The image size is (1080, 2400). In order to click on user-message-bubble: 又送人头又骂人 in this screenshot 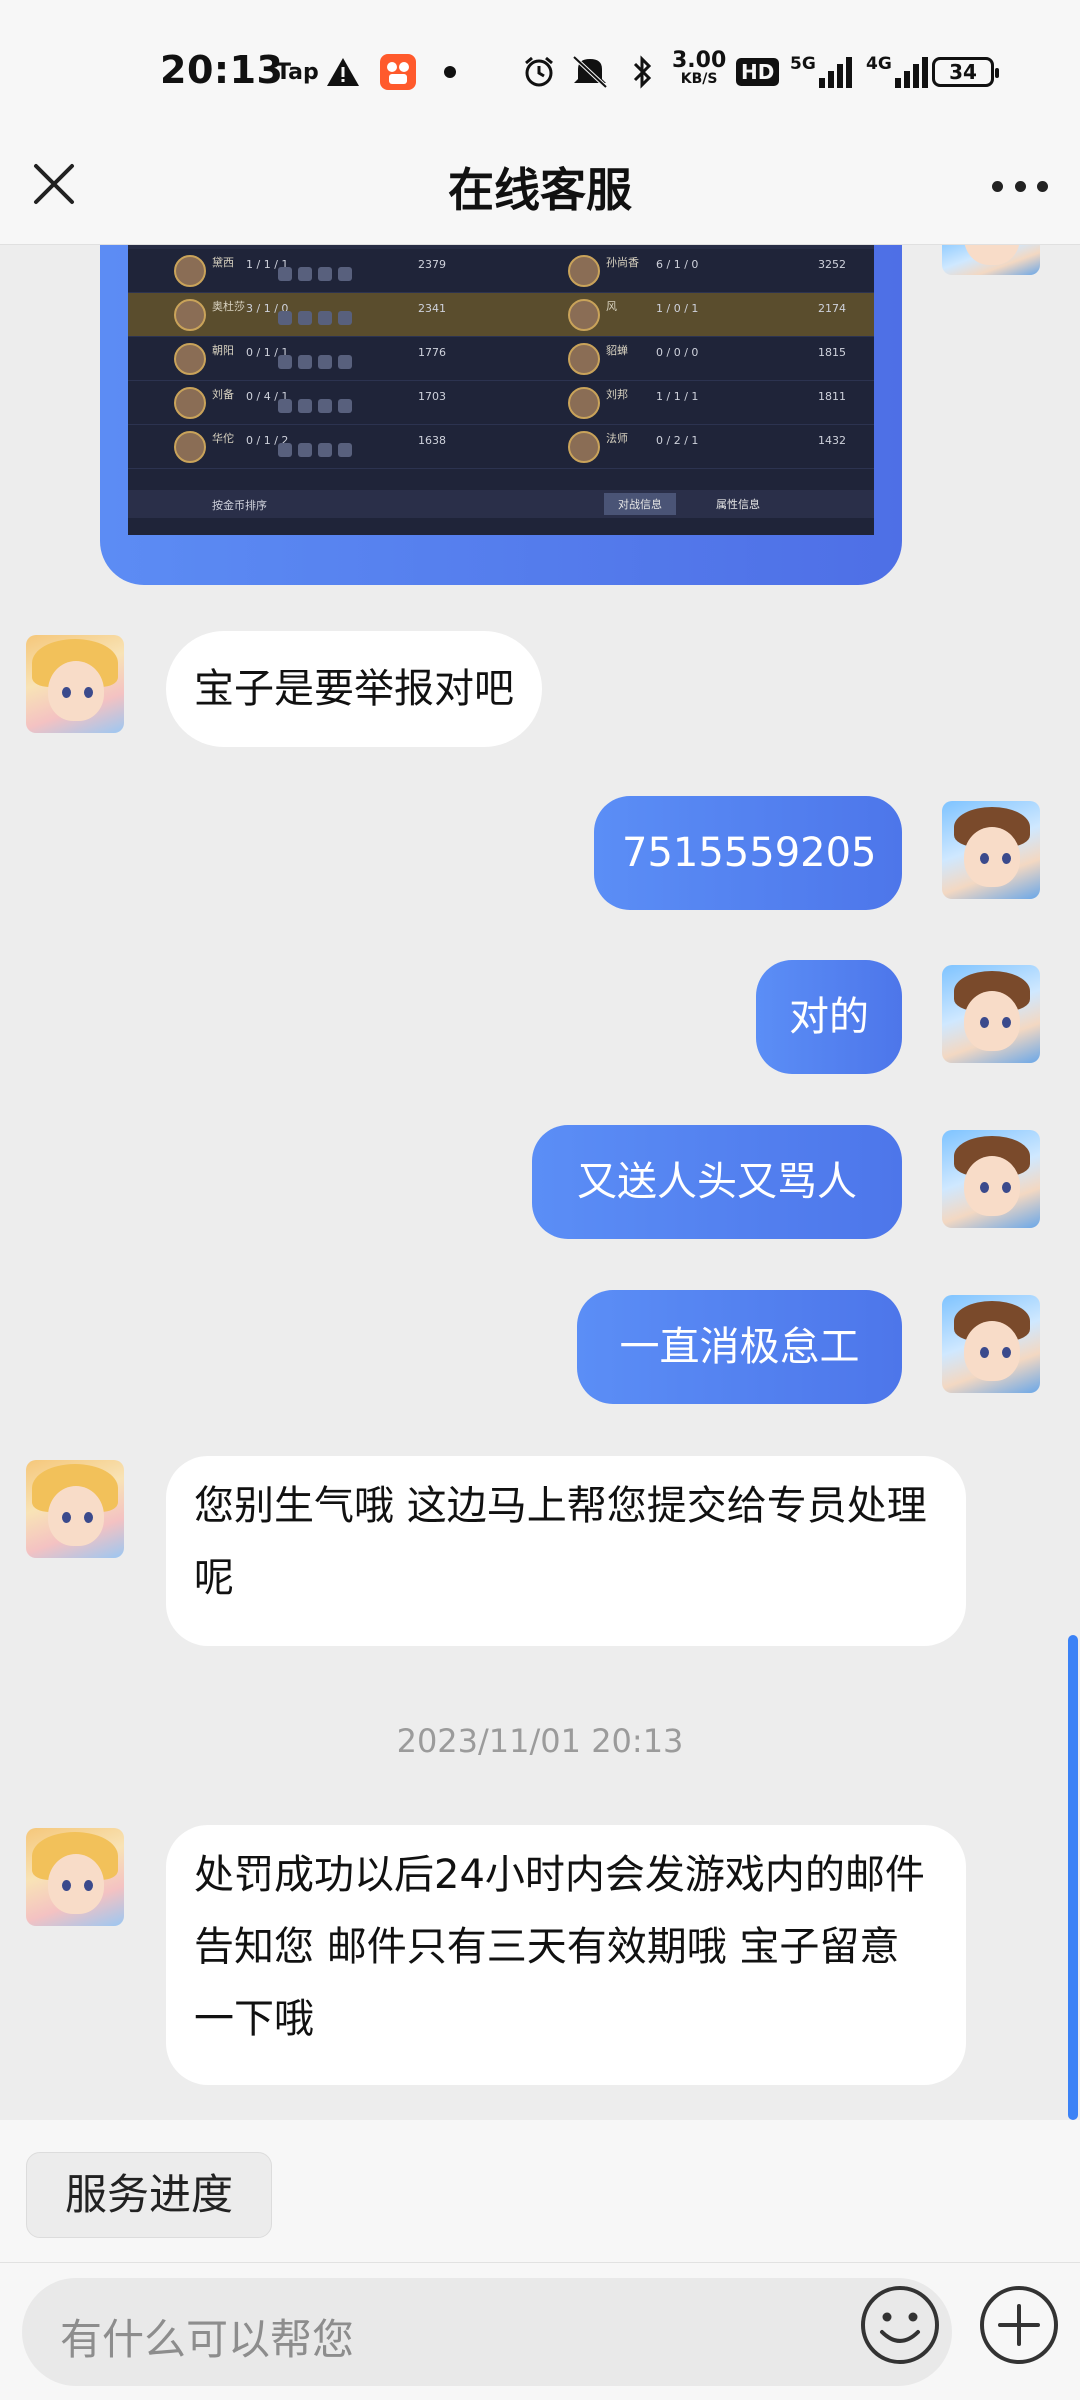, I will do `click(717, 1182)`.